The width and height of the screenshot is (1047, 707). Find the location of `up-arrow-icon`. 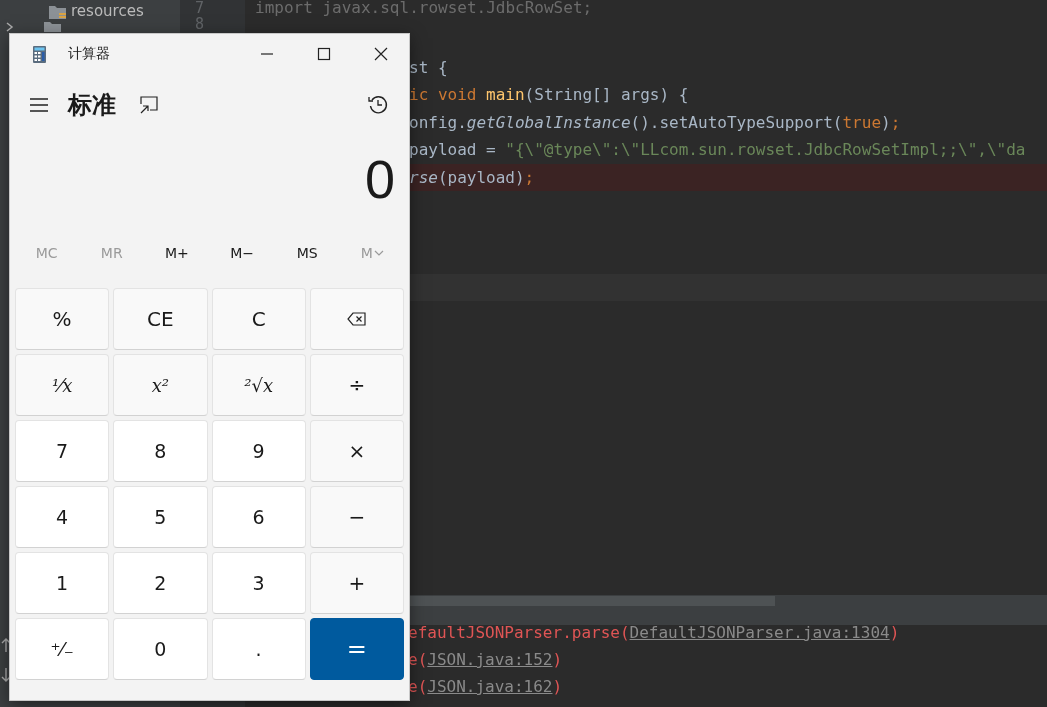

up-arrow-icon is located at coordinates (6, 645).